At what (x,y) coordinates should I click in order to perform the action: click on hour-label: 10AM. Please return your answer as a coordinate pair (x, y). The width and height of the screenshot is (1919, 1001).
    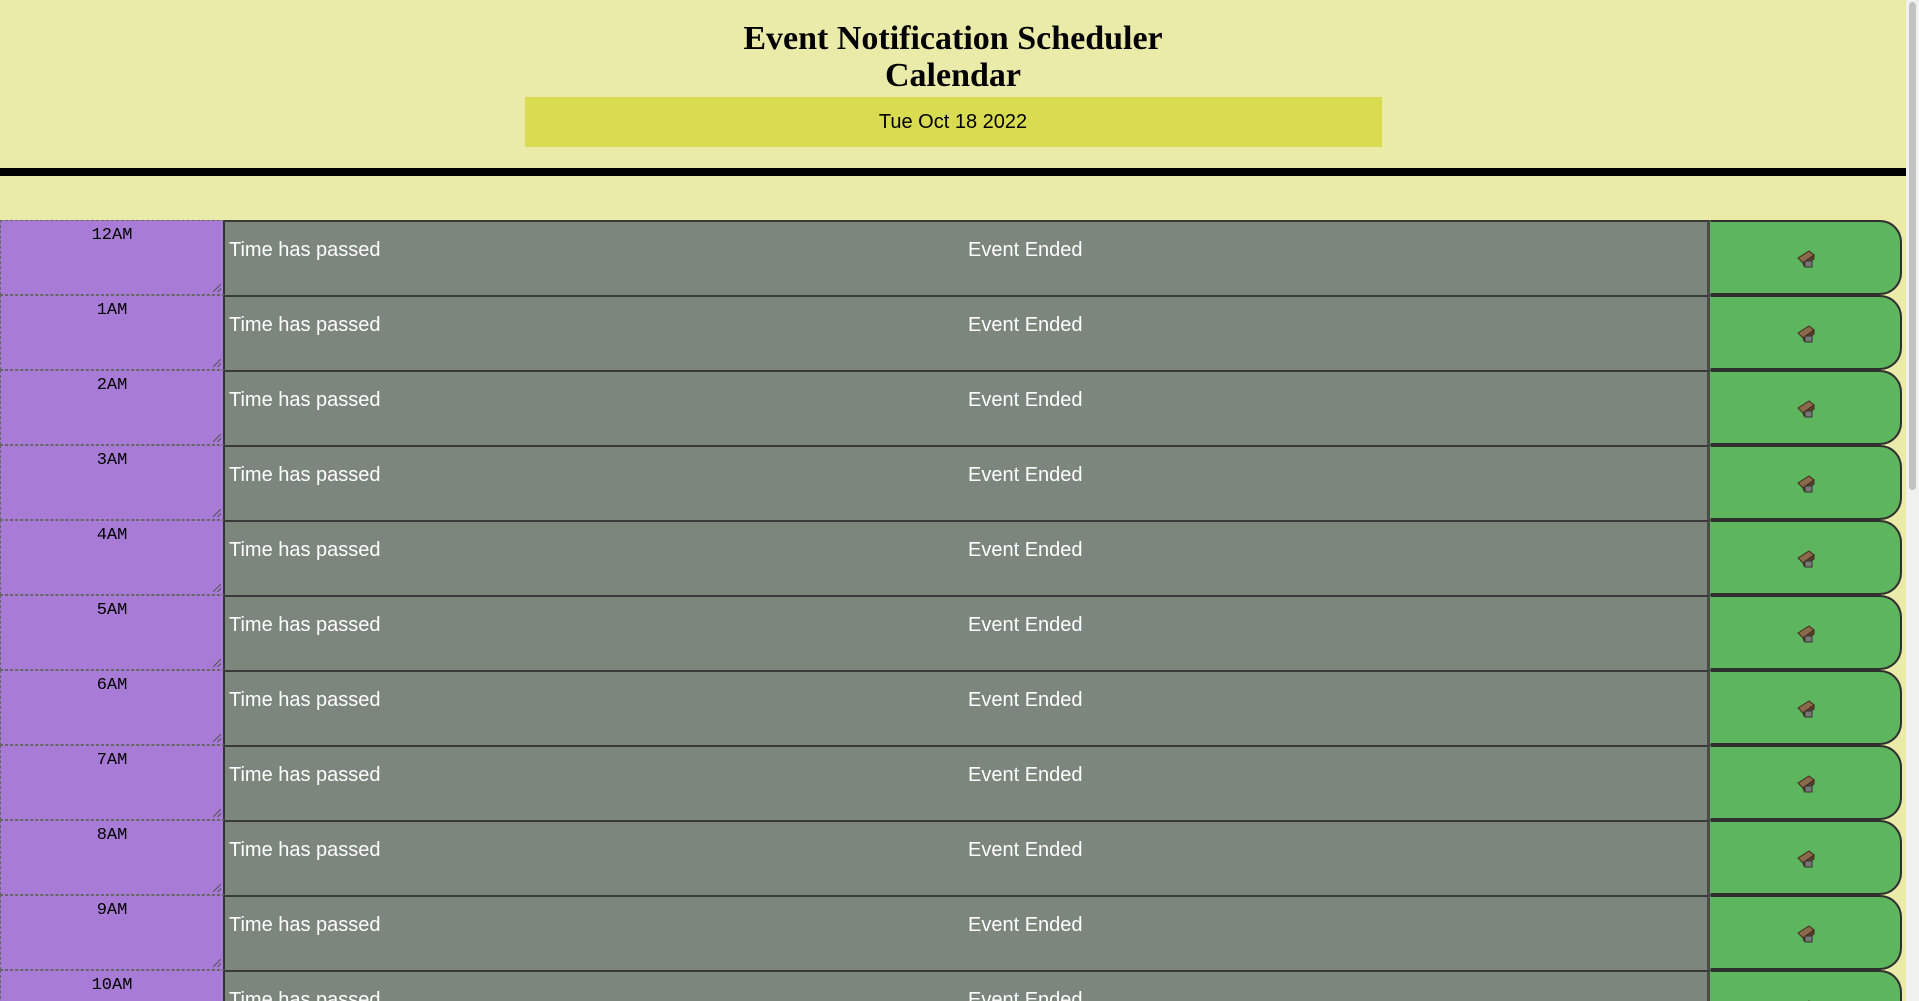
    Looking at the image, I should click on (112, 985).